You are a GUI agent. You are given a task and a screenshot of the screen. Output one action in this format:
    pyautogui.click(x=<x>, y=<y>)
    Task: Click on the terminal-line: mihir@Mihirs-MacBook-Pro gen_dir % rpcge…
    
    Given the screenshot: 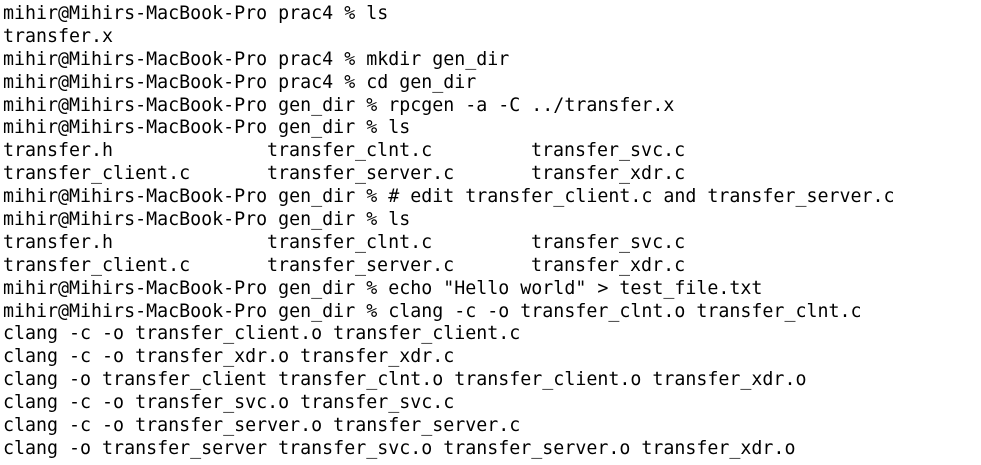 What is the action you would take?
    pyautogui.click(x=339, y=105)
    